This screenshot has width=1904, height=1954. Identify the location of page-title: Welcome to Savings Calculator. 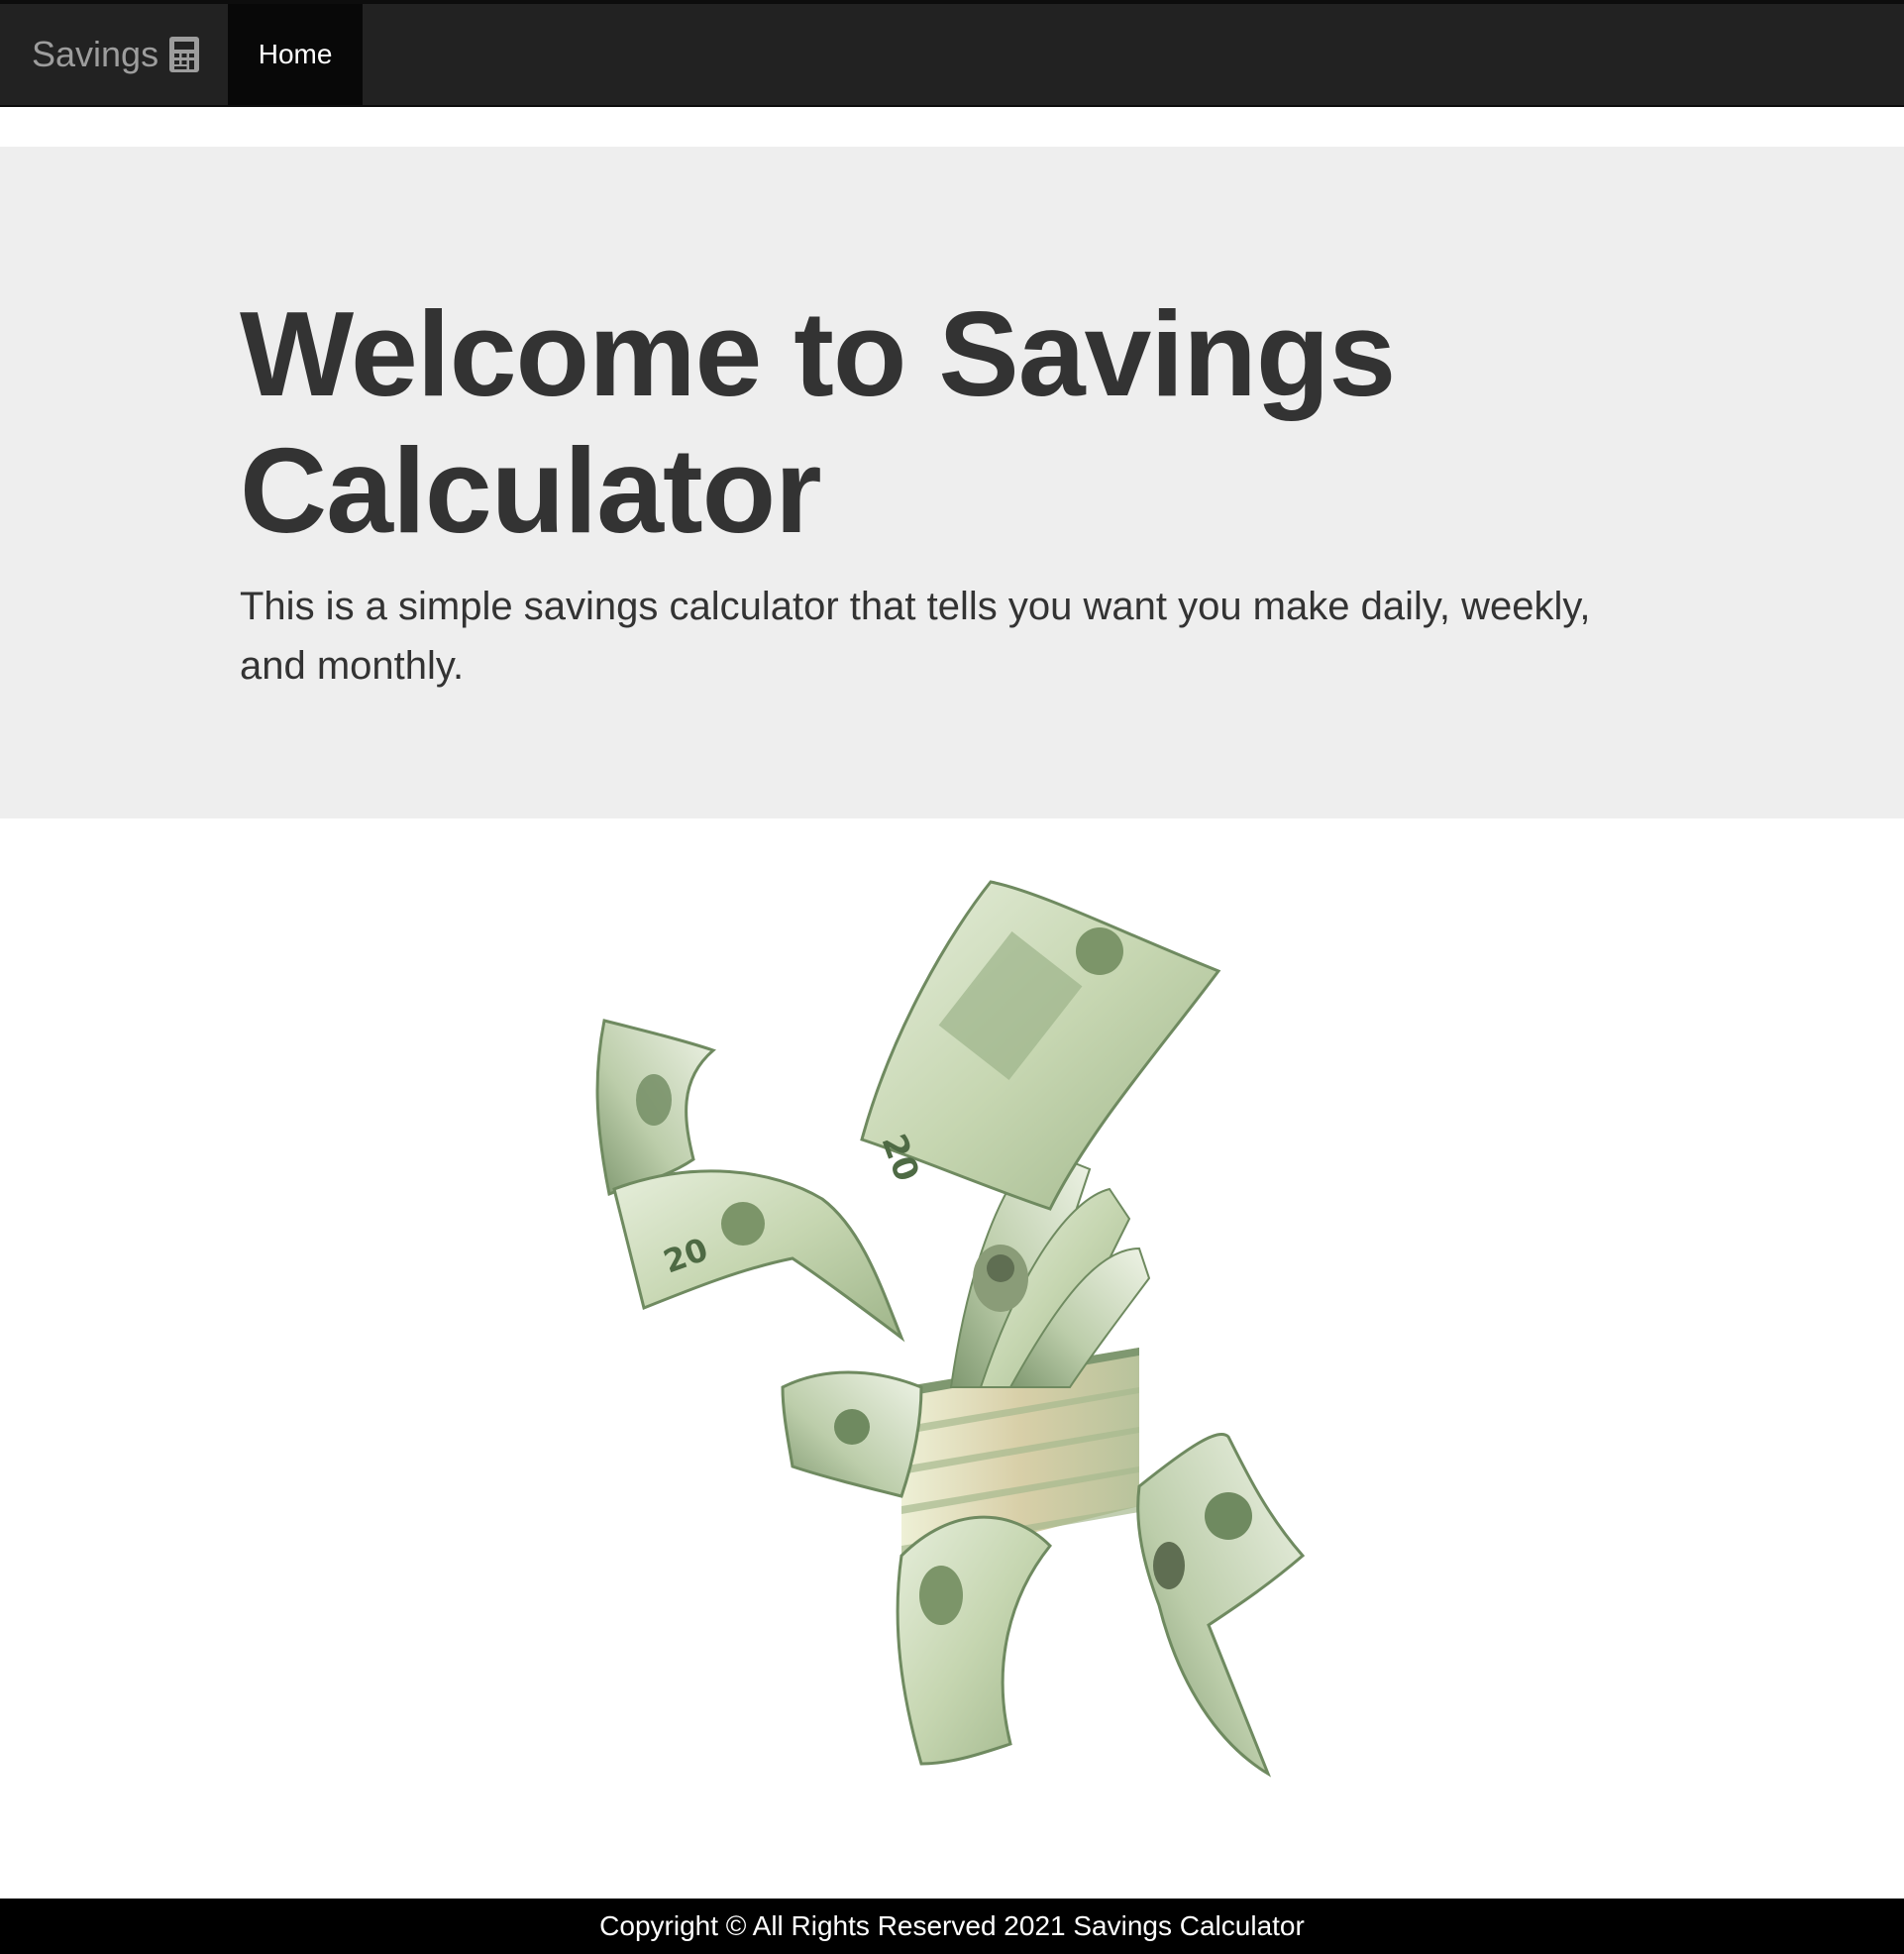
(818, 422).